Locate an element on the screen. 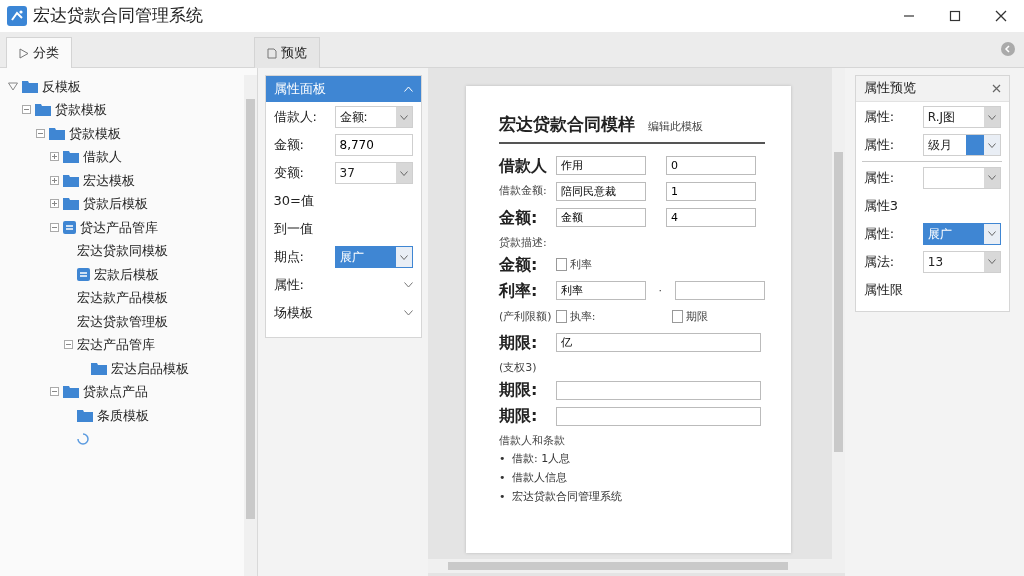 The image size is (1024, 576). tree-item: 宏达贷款同模板 is located at coordinates (122, 251).